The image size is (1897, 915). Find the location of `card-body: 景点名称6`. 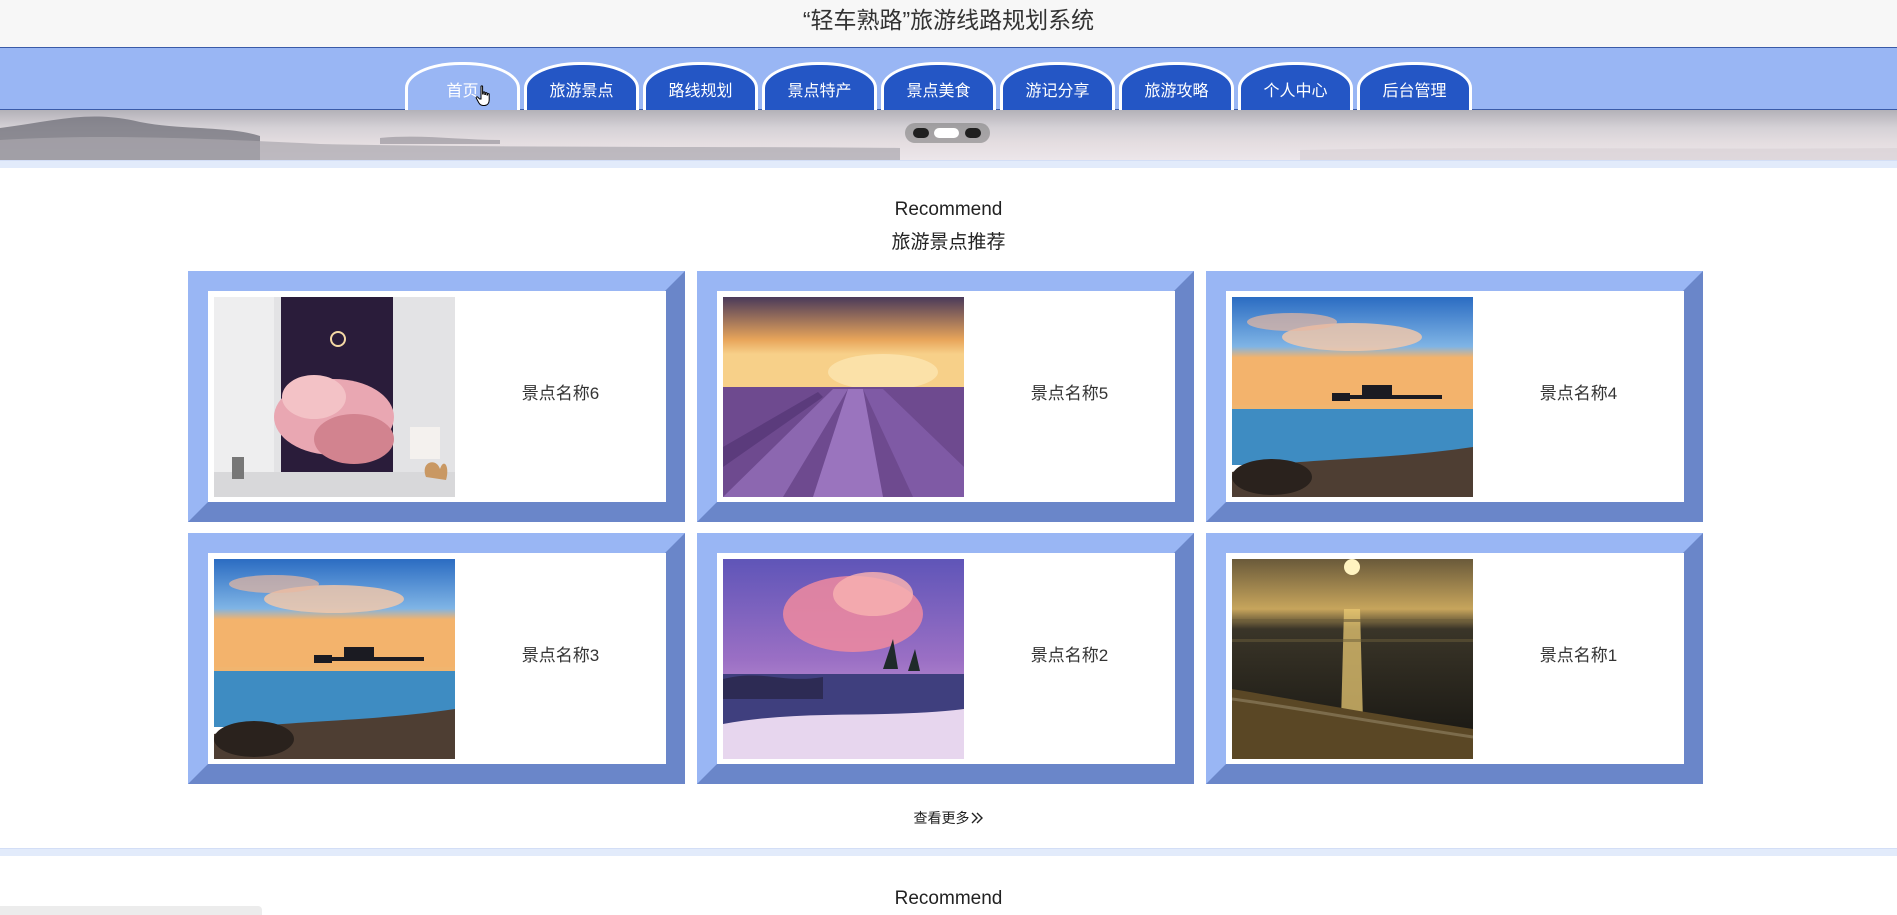

card-body: 景点名称6 is located at coordinates (437, 396).